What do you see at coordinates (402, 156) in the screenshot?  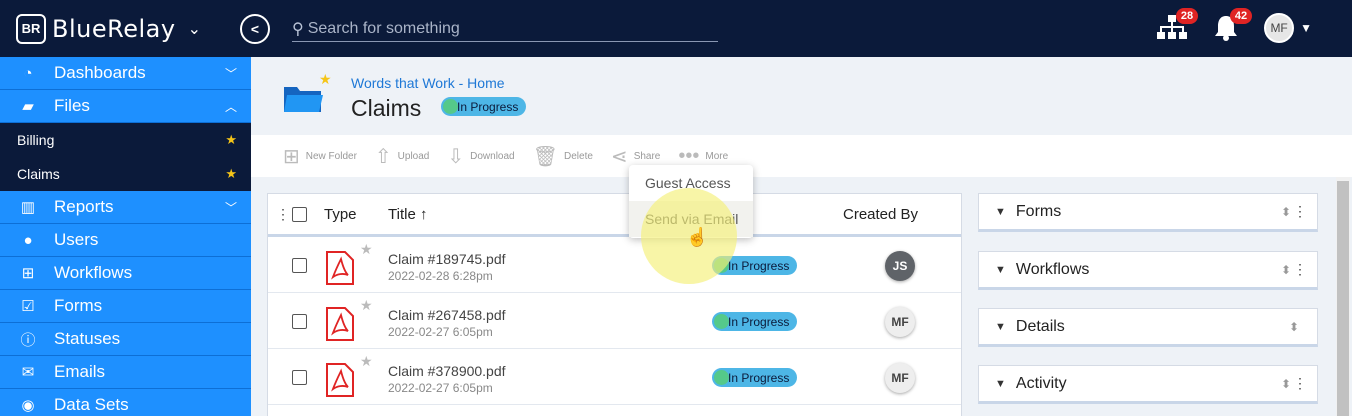 I see `upload-button: ⇧ Upload` at bounding box center [402, 156].